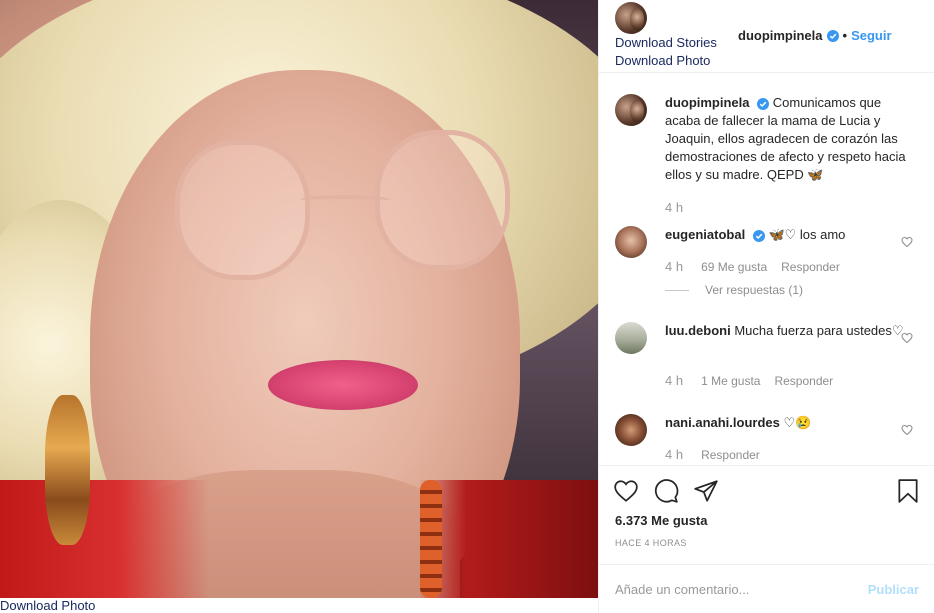 This screenshot has height=613, width=934. I want to click on comment-text: ♡😢, so click(797, 422).